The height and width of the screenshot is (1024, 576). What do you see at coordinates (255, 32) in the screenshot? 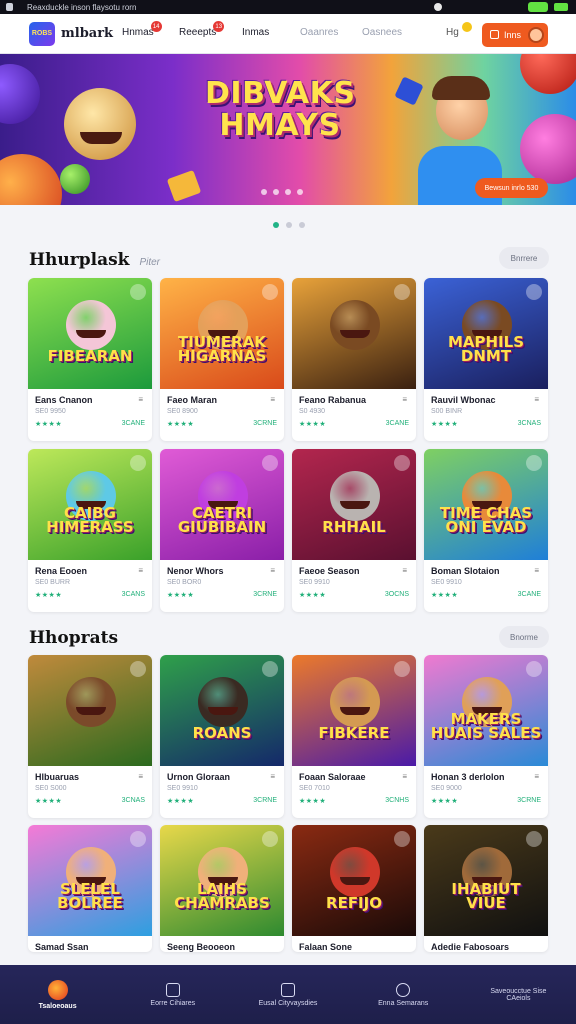
I see `nav-item-3: Inmas` at bounding box center [255, 32].